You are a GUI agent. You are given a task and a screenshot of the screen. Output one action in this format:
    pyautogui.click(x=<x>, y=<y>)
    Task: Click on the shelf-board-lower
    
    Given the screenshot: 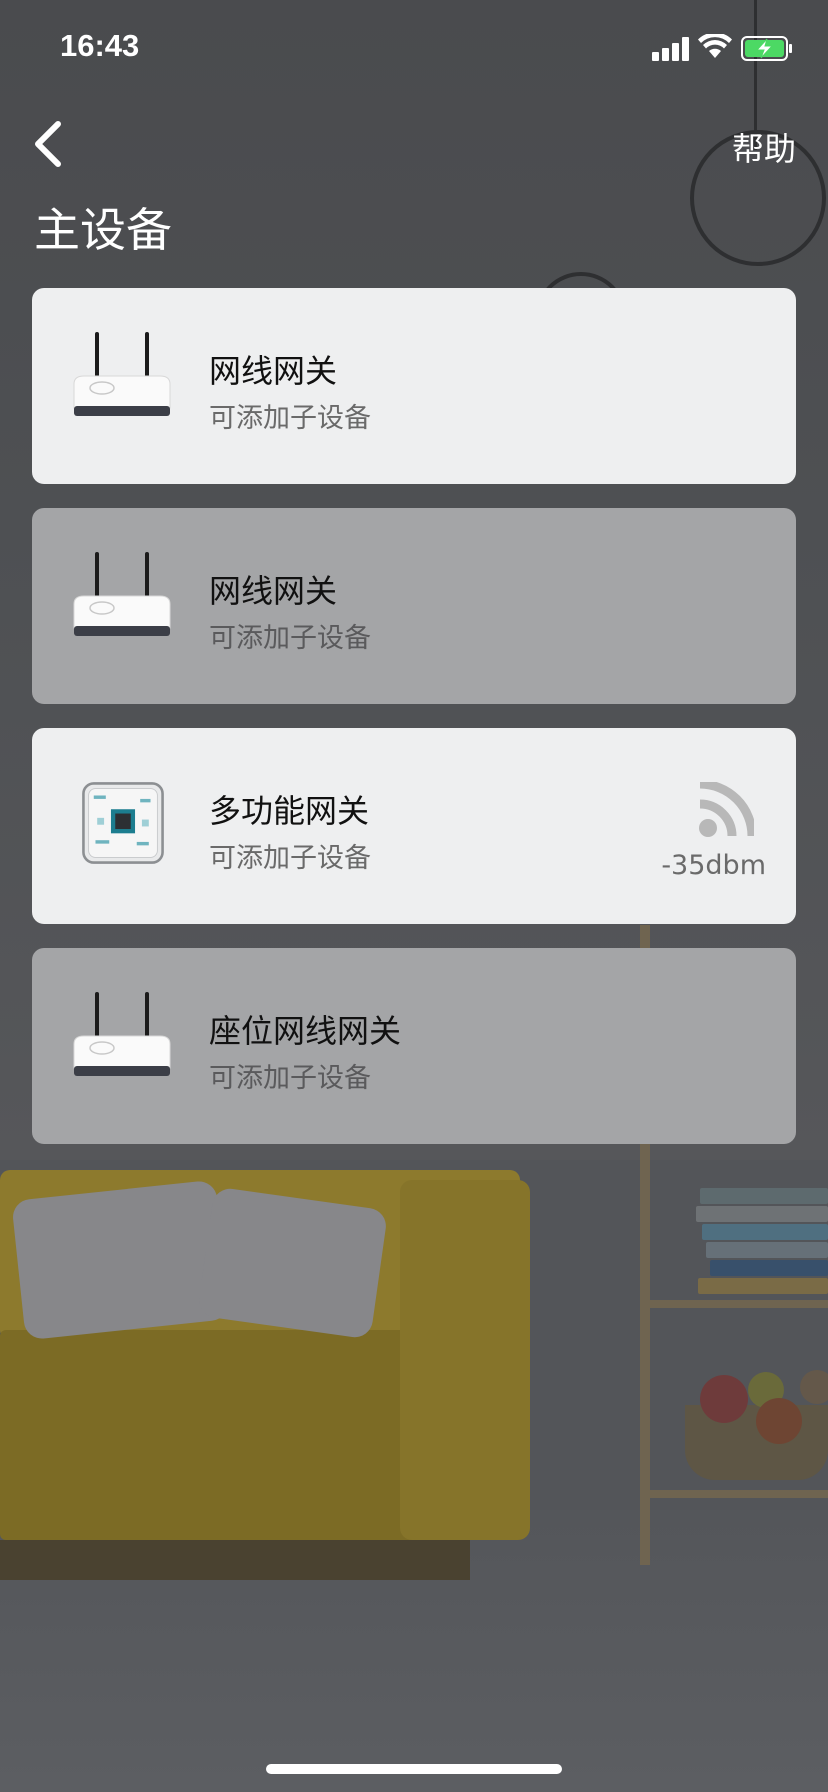 What is the action you would take?
    pyautogui.click(x=736, y=1494)
    